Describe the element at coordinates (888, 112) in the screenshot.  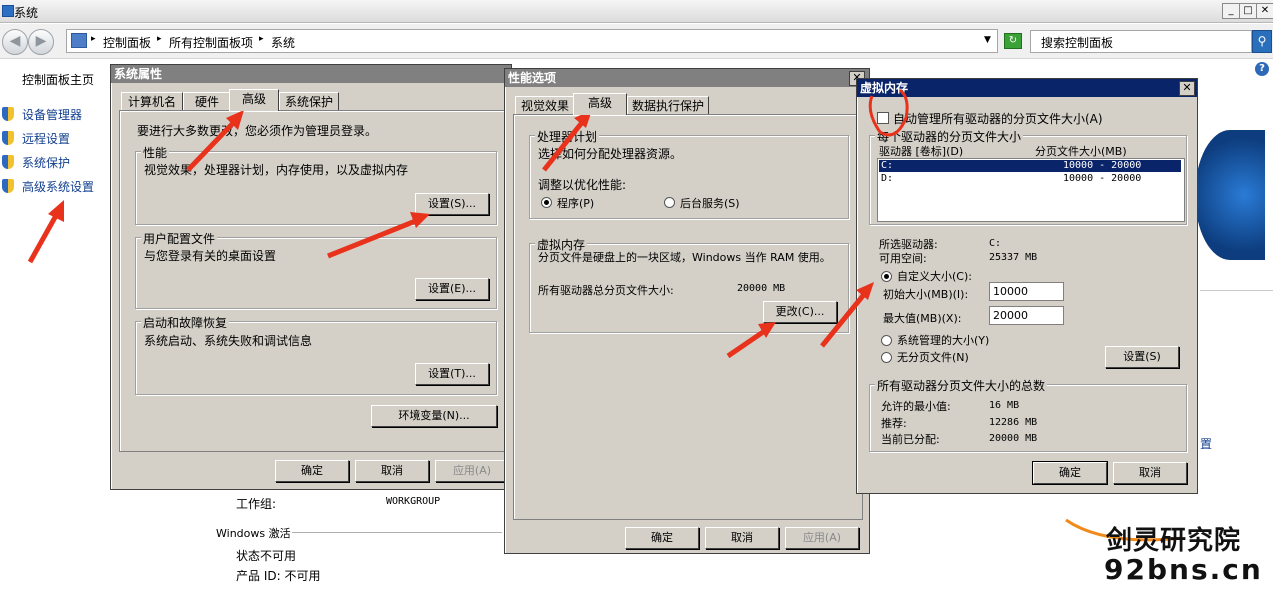
I see `annotation-circle` at that location.